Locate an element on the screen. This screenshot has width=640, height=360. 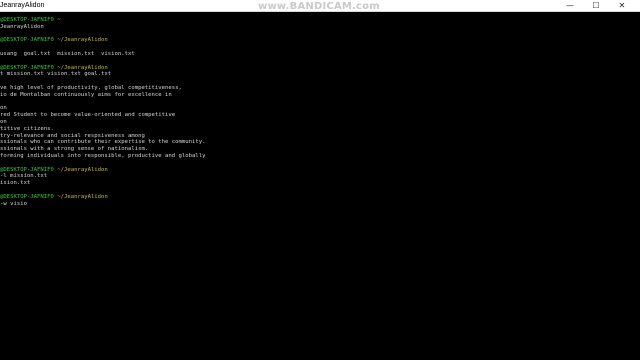
recording-watermark: www.BANDICAM.com is located at coordinates (319, 6).